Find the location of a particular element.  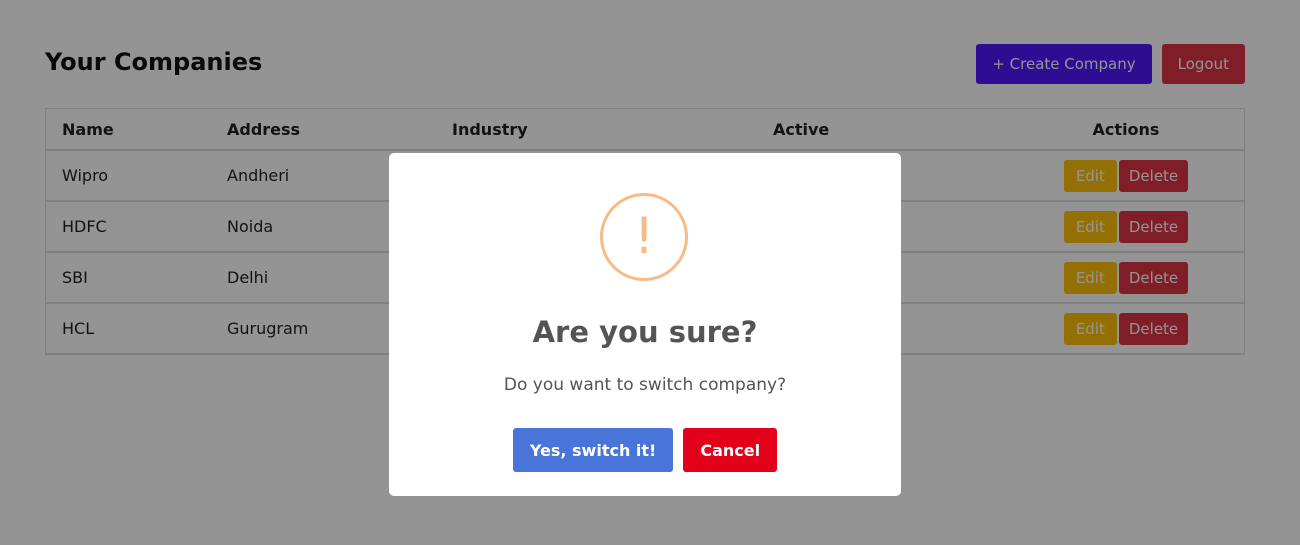

cancel-button: Cancel is located at coordinates (730, 450).